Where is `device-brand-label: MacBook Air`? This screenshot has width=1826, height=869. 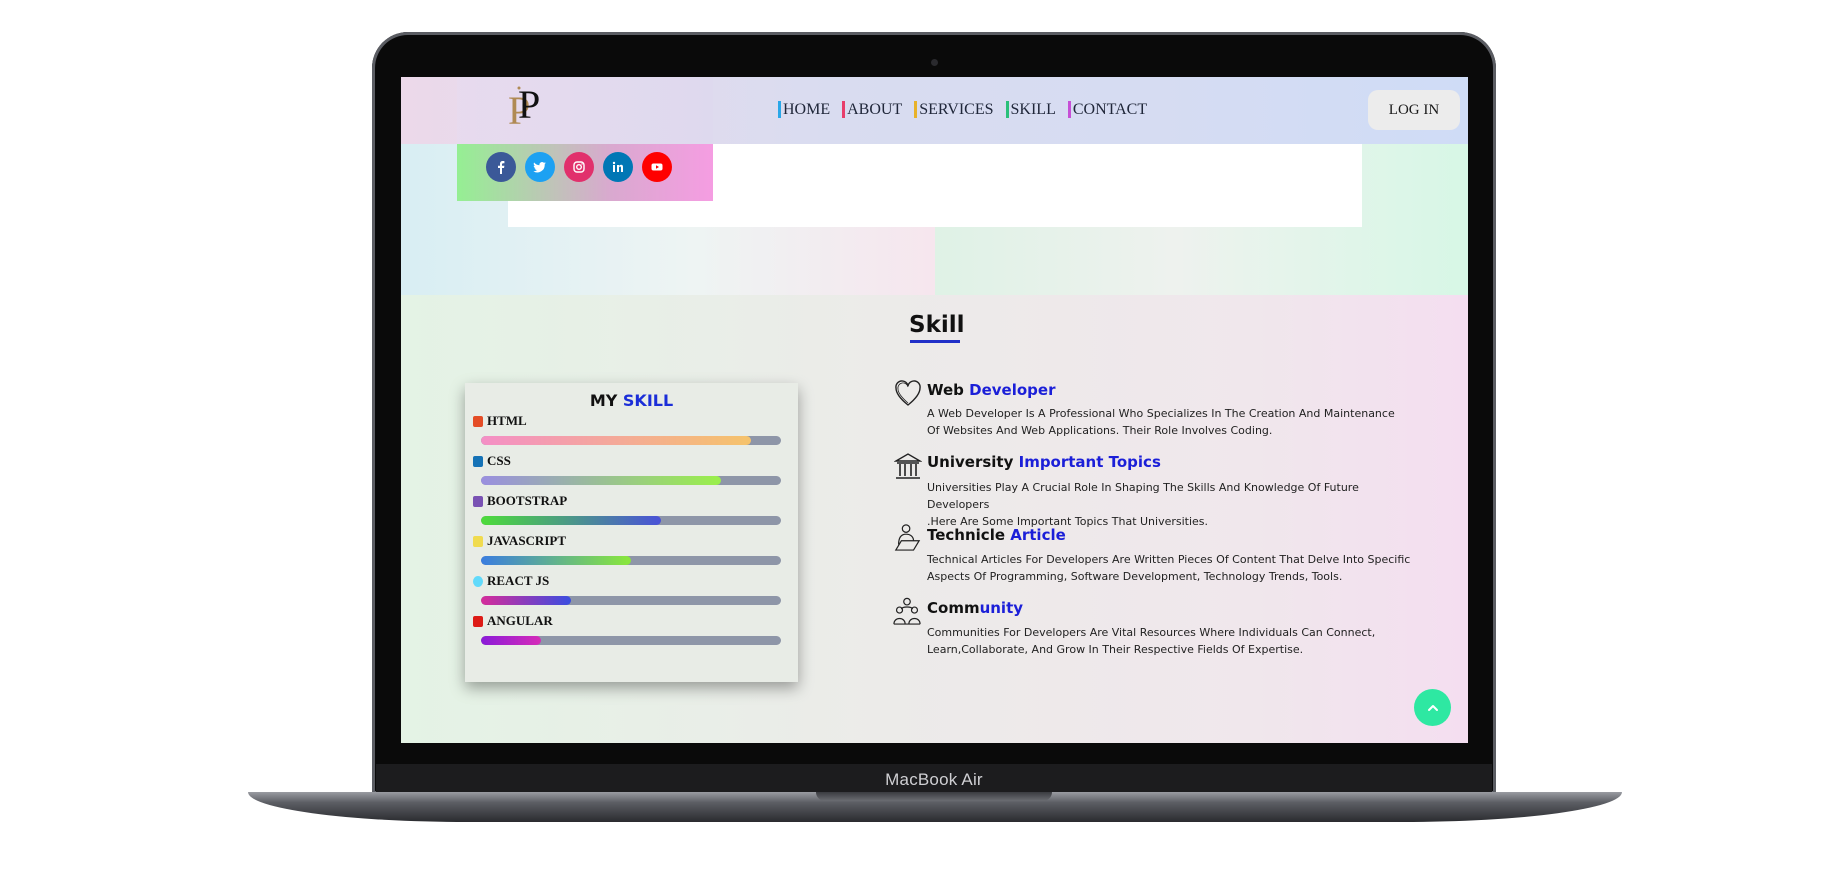
device-brand-label: MacBook Air is located at coordinates (934, 779).